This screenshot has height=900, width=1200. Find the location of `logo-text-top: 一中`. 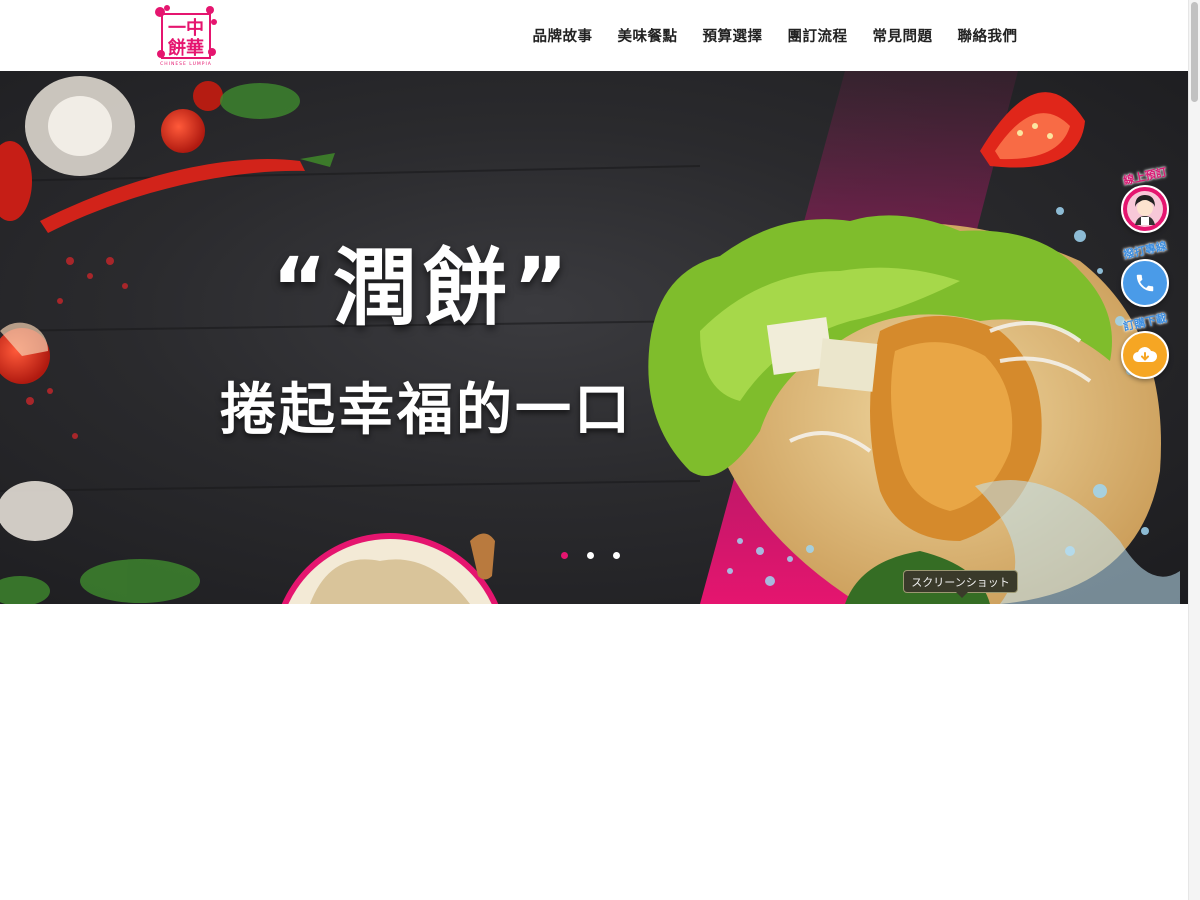

logo-text-top: 一中 is located at coordinates (186, 28).